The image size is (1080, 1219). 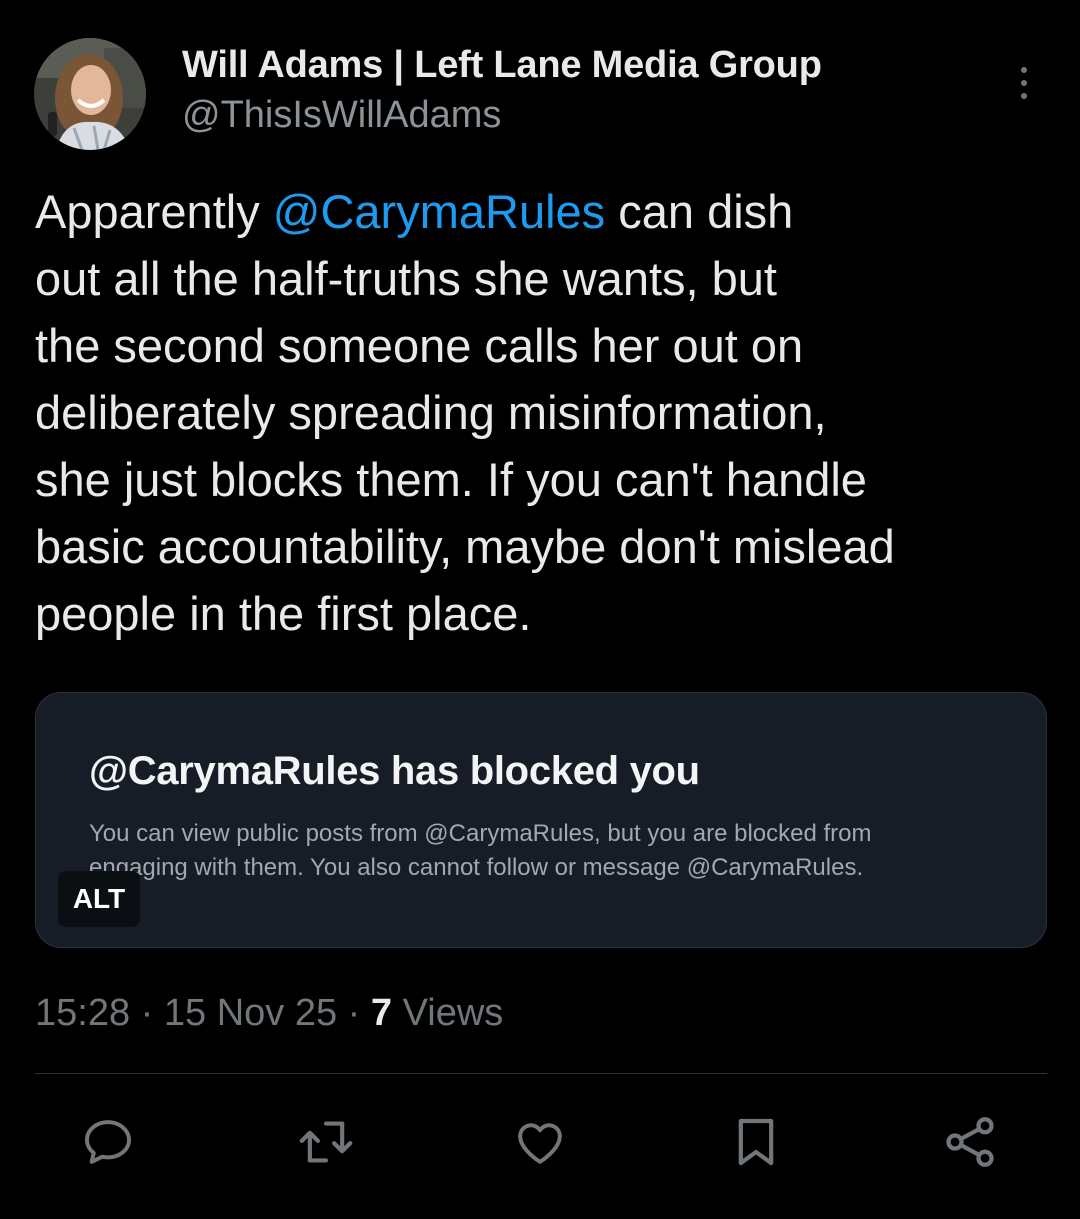 What do you see at coordinates (341, 115) in the screenshot?
I see `author-handle: @ThisIsWillAdams` at bounding box center [341, 115].